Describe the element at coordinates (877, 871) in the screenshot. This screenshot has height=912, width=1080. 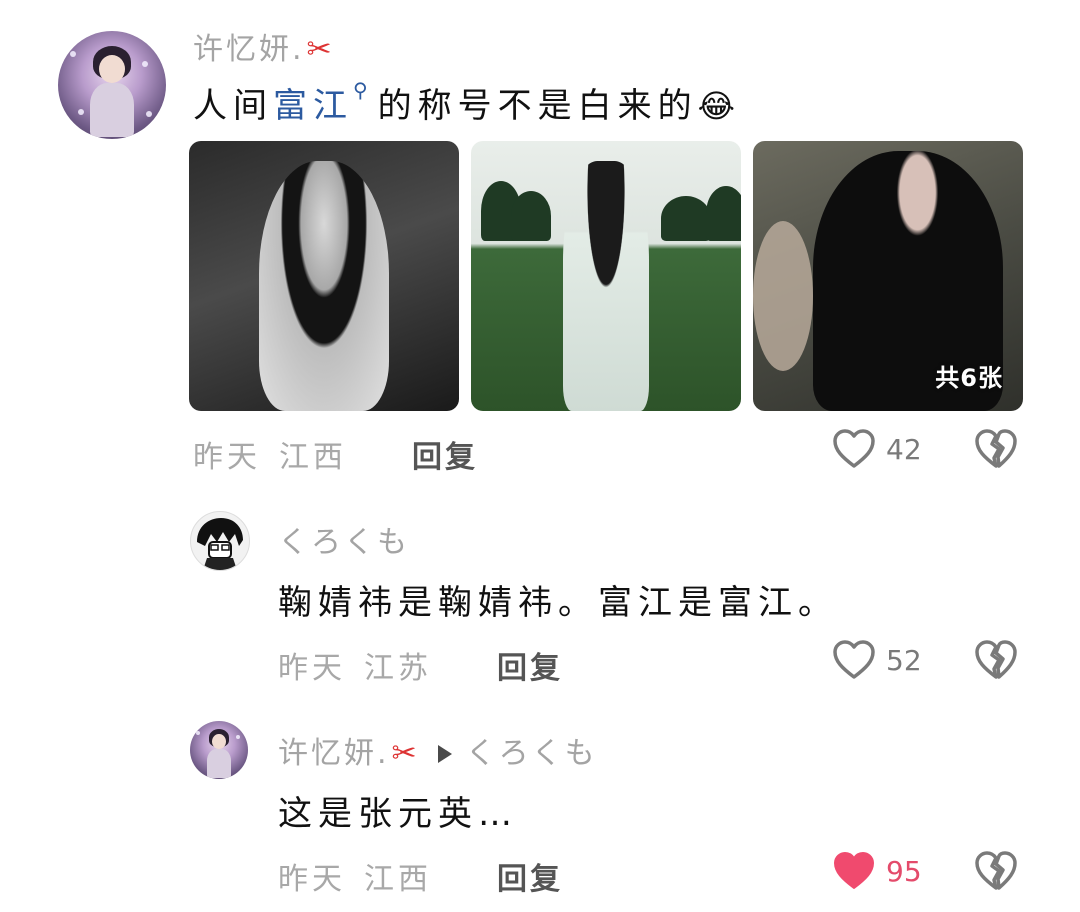
I see `like-button: 95` at that location.